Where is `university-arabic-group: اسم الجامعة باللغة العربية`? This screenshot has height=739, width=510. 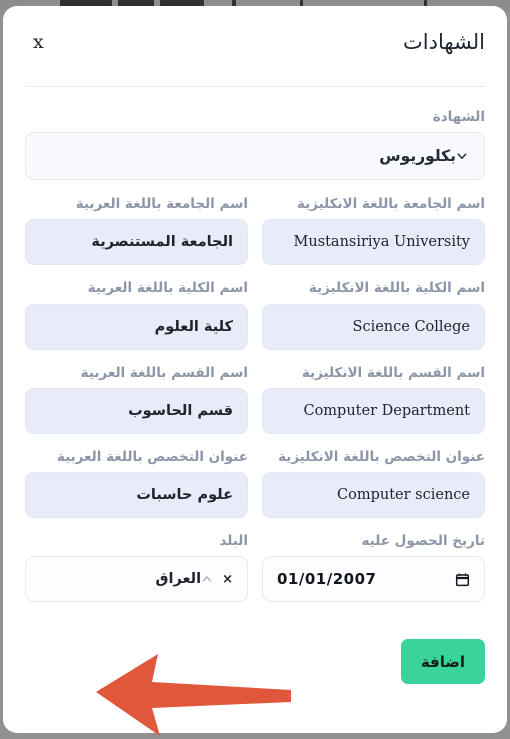 university-arabic-group: اسم الجامعة باللغة العربية is located at coordinates (136, 231).